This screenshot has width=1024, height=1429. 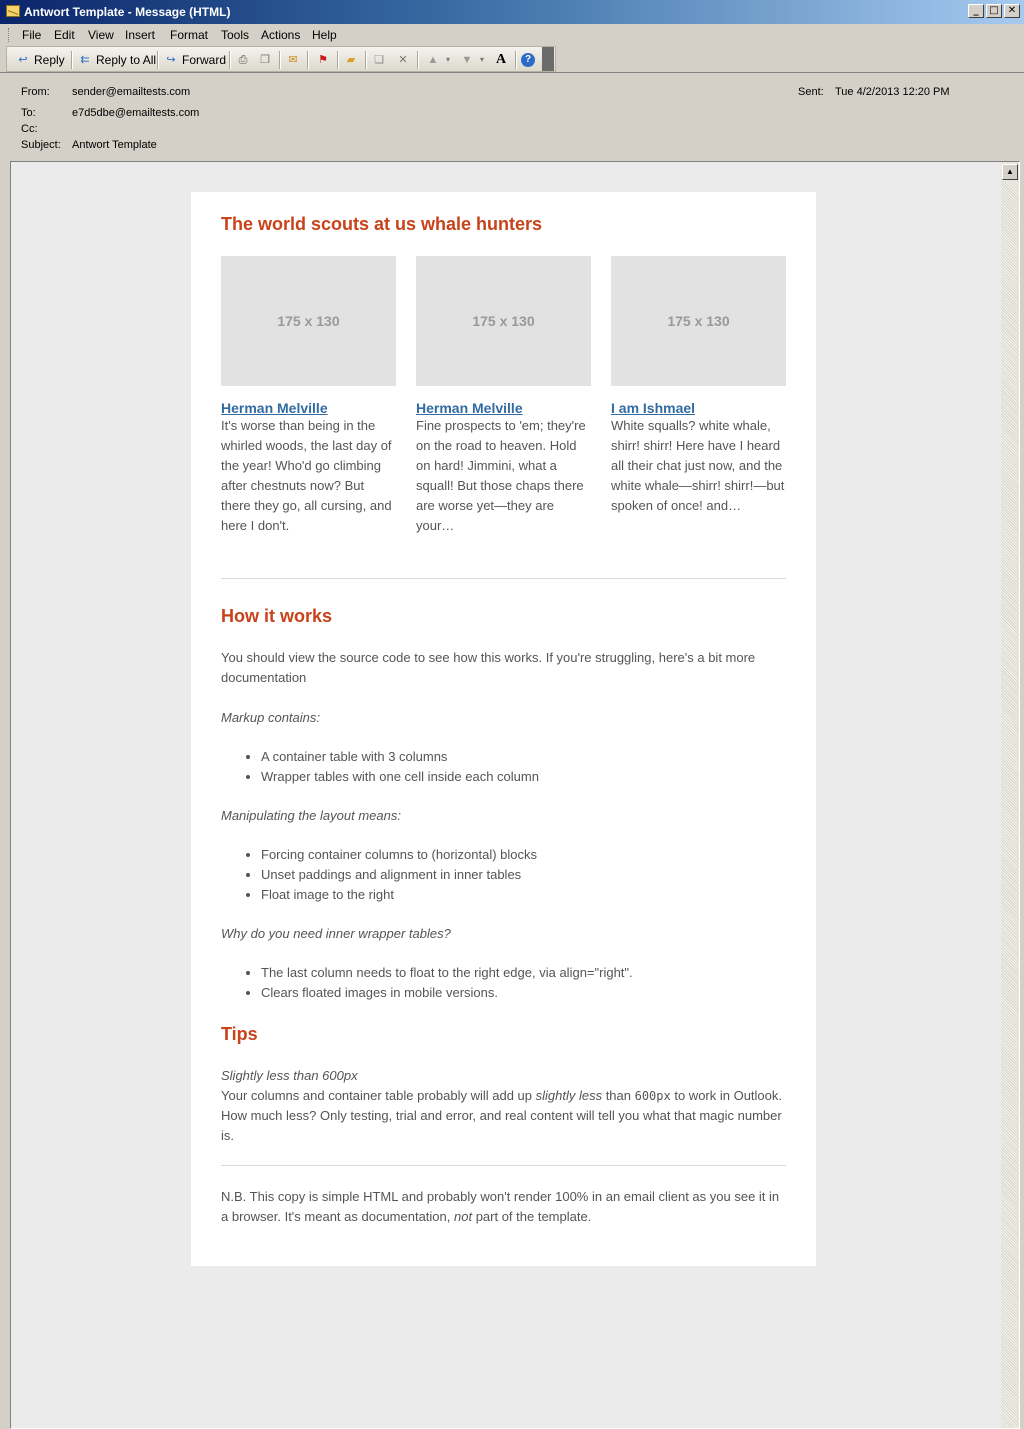 I want to click on reply-icon: ↩, so click(x=23, y=60).